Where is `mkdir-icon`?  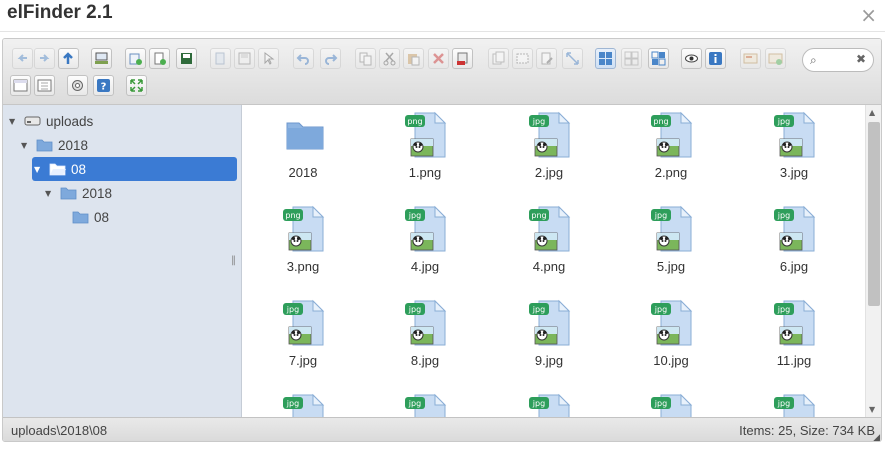 mkdir-icon is located at coordinates (135, 59).